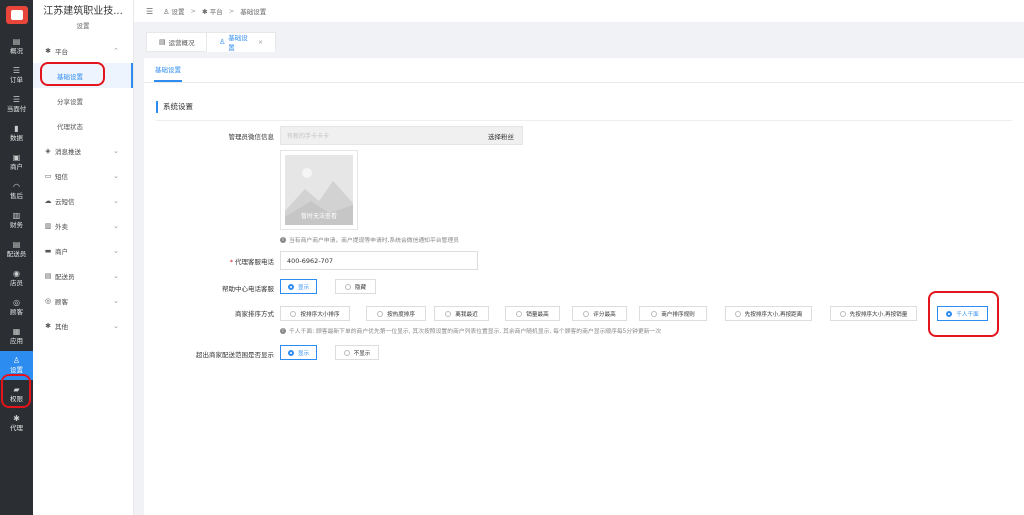 Image resolution: width=1024 pixels, height=515 pixels. I want to click on sort-option-order-then-distance: 先按排序大小,再按距离, so click(768, 313).